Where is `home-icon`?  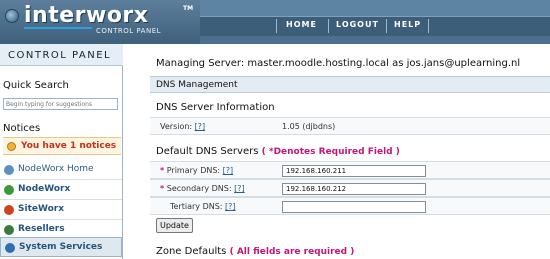 home-icon is located at coordinates (9, 170).